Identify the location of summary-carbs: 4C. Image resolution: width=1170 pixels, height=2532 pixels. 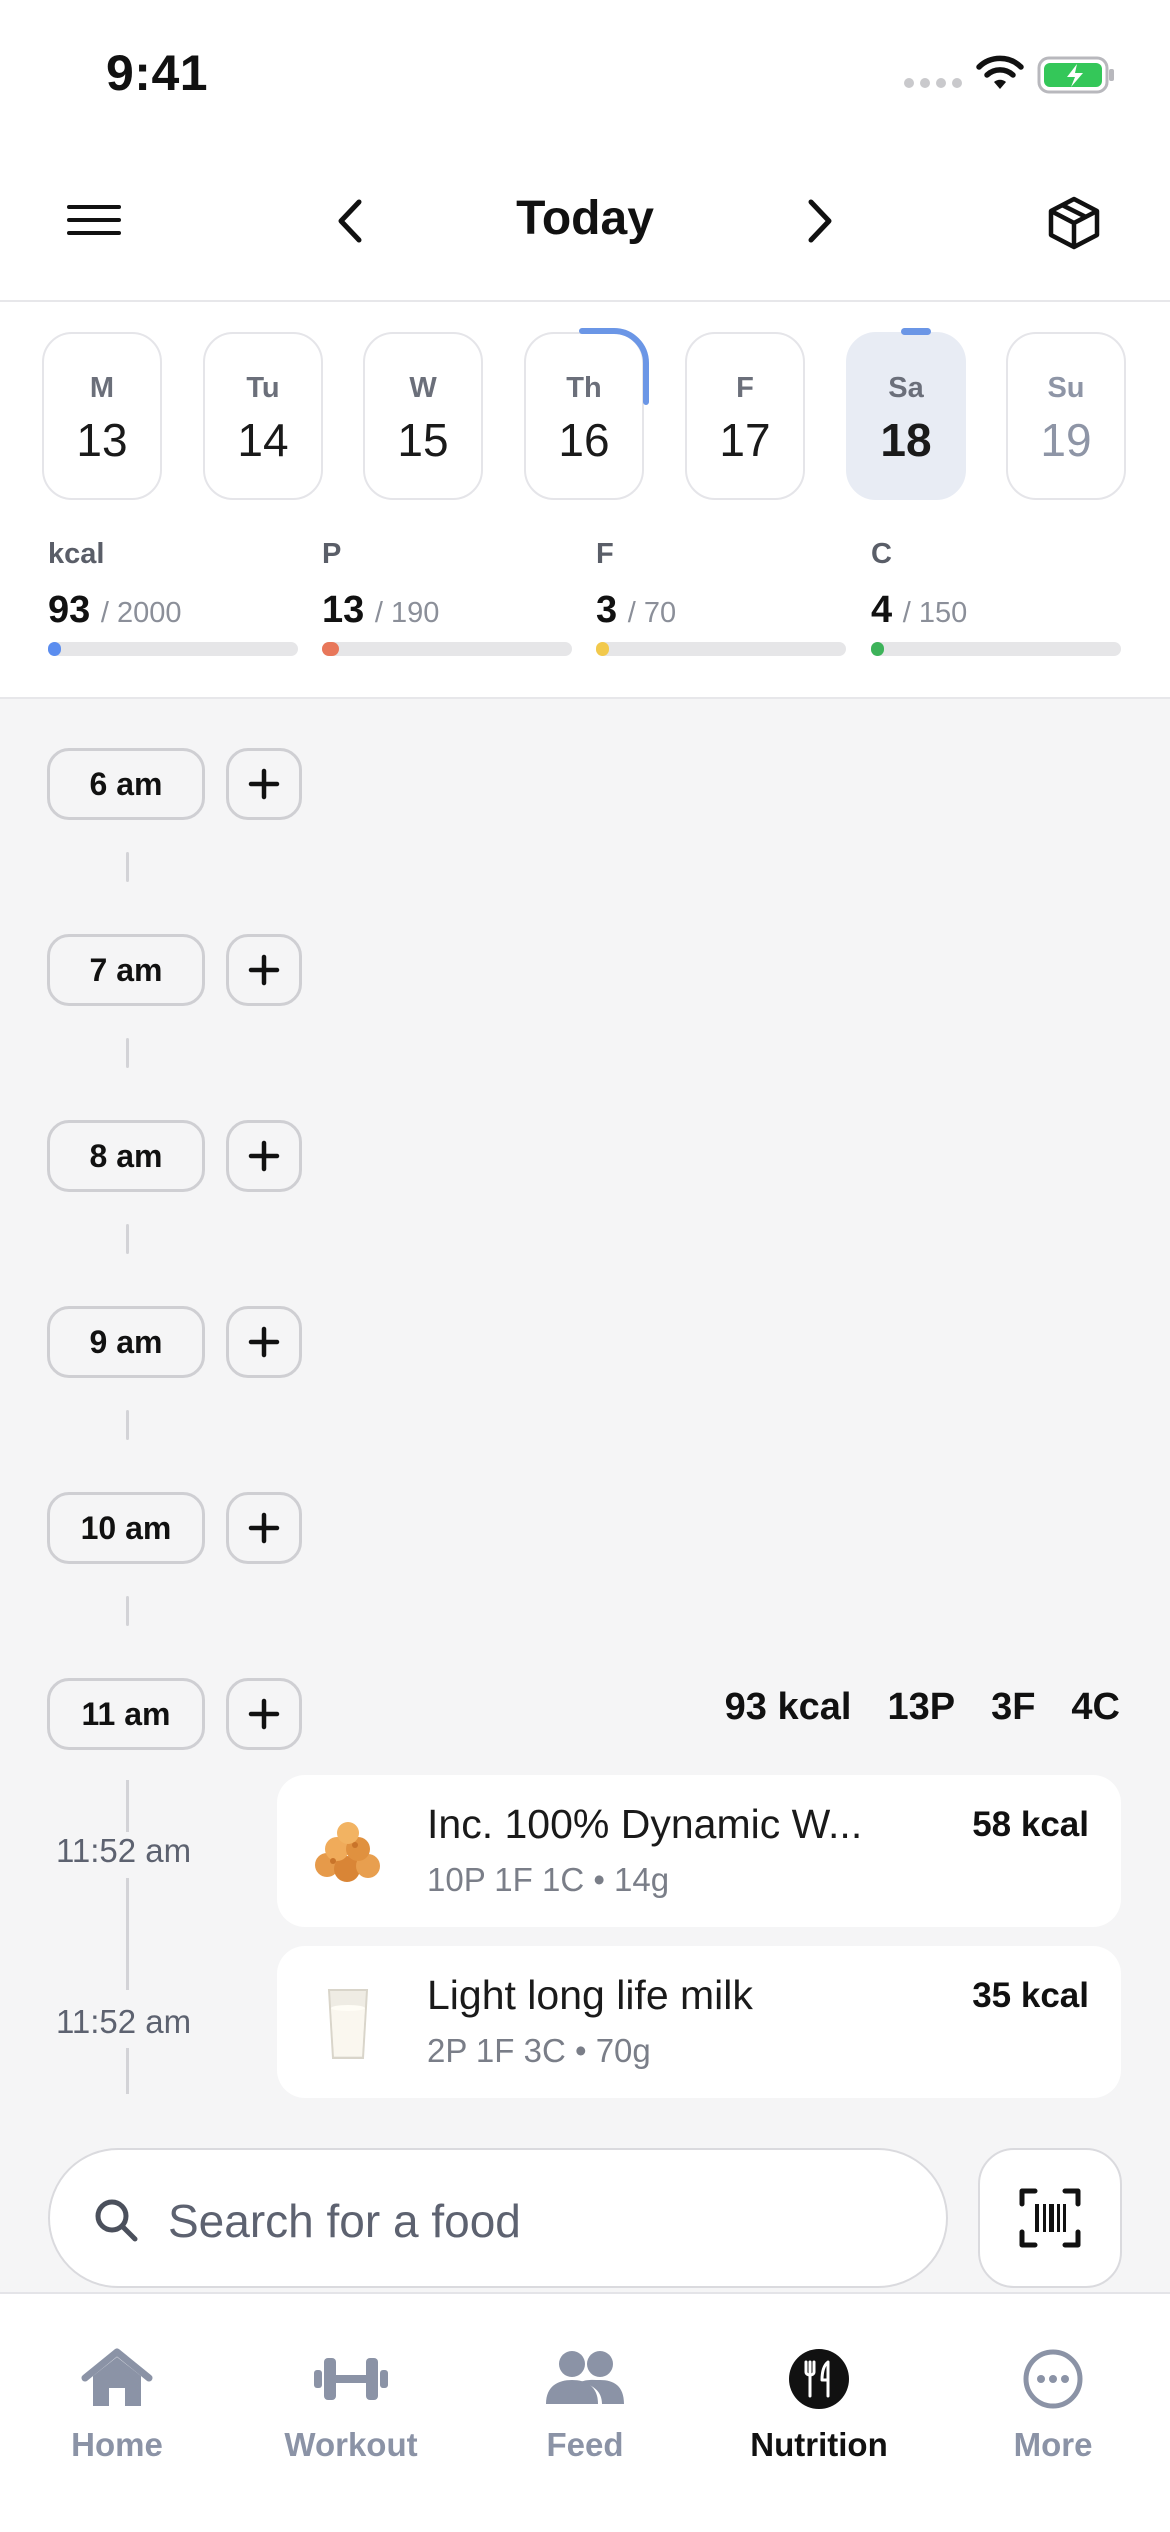
(1095, 1707).